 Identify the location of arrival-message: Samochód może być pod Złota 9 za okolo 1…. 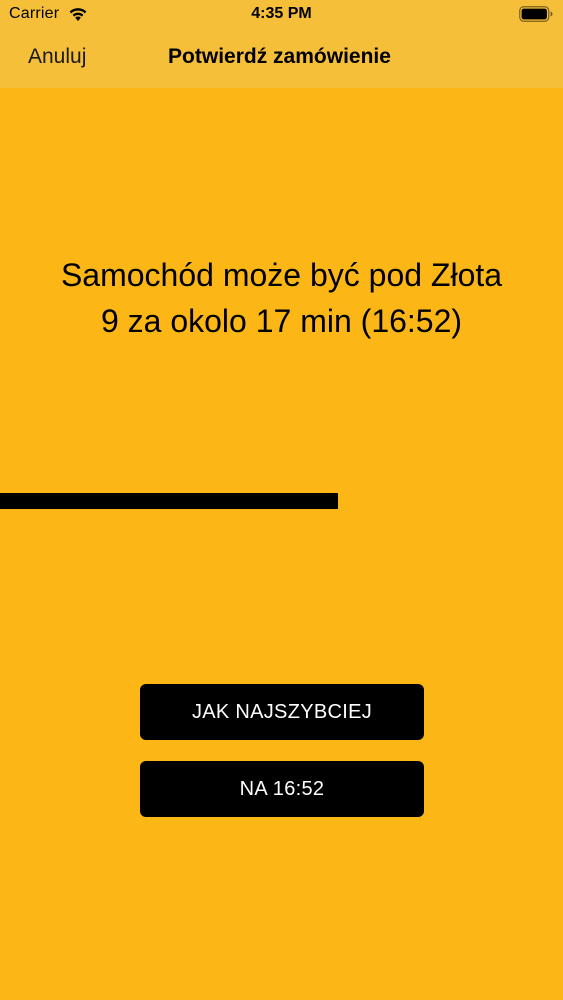
(281, 298).